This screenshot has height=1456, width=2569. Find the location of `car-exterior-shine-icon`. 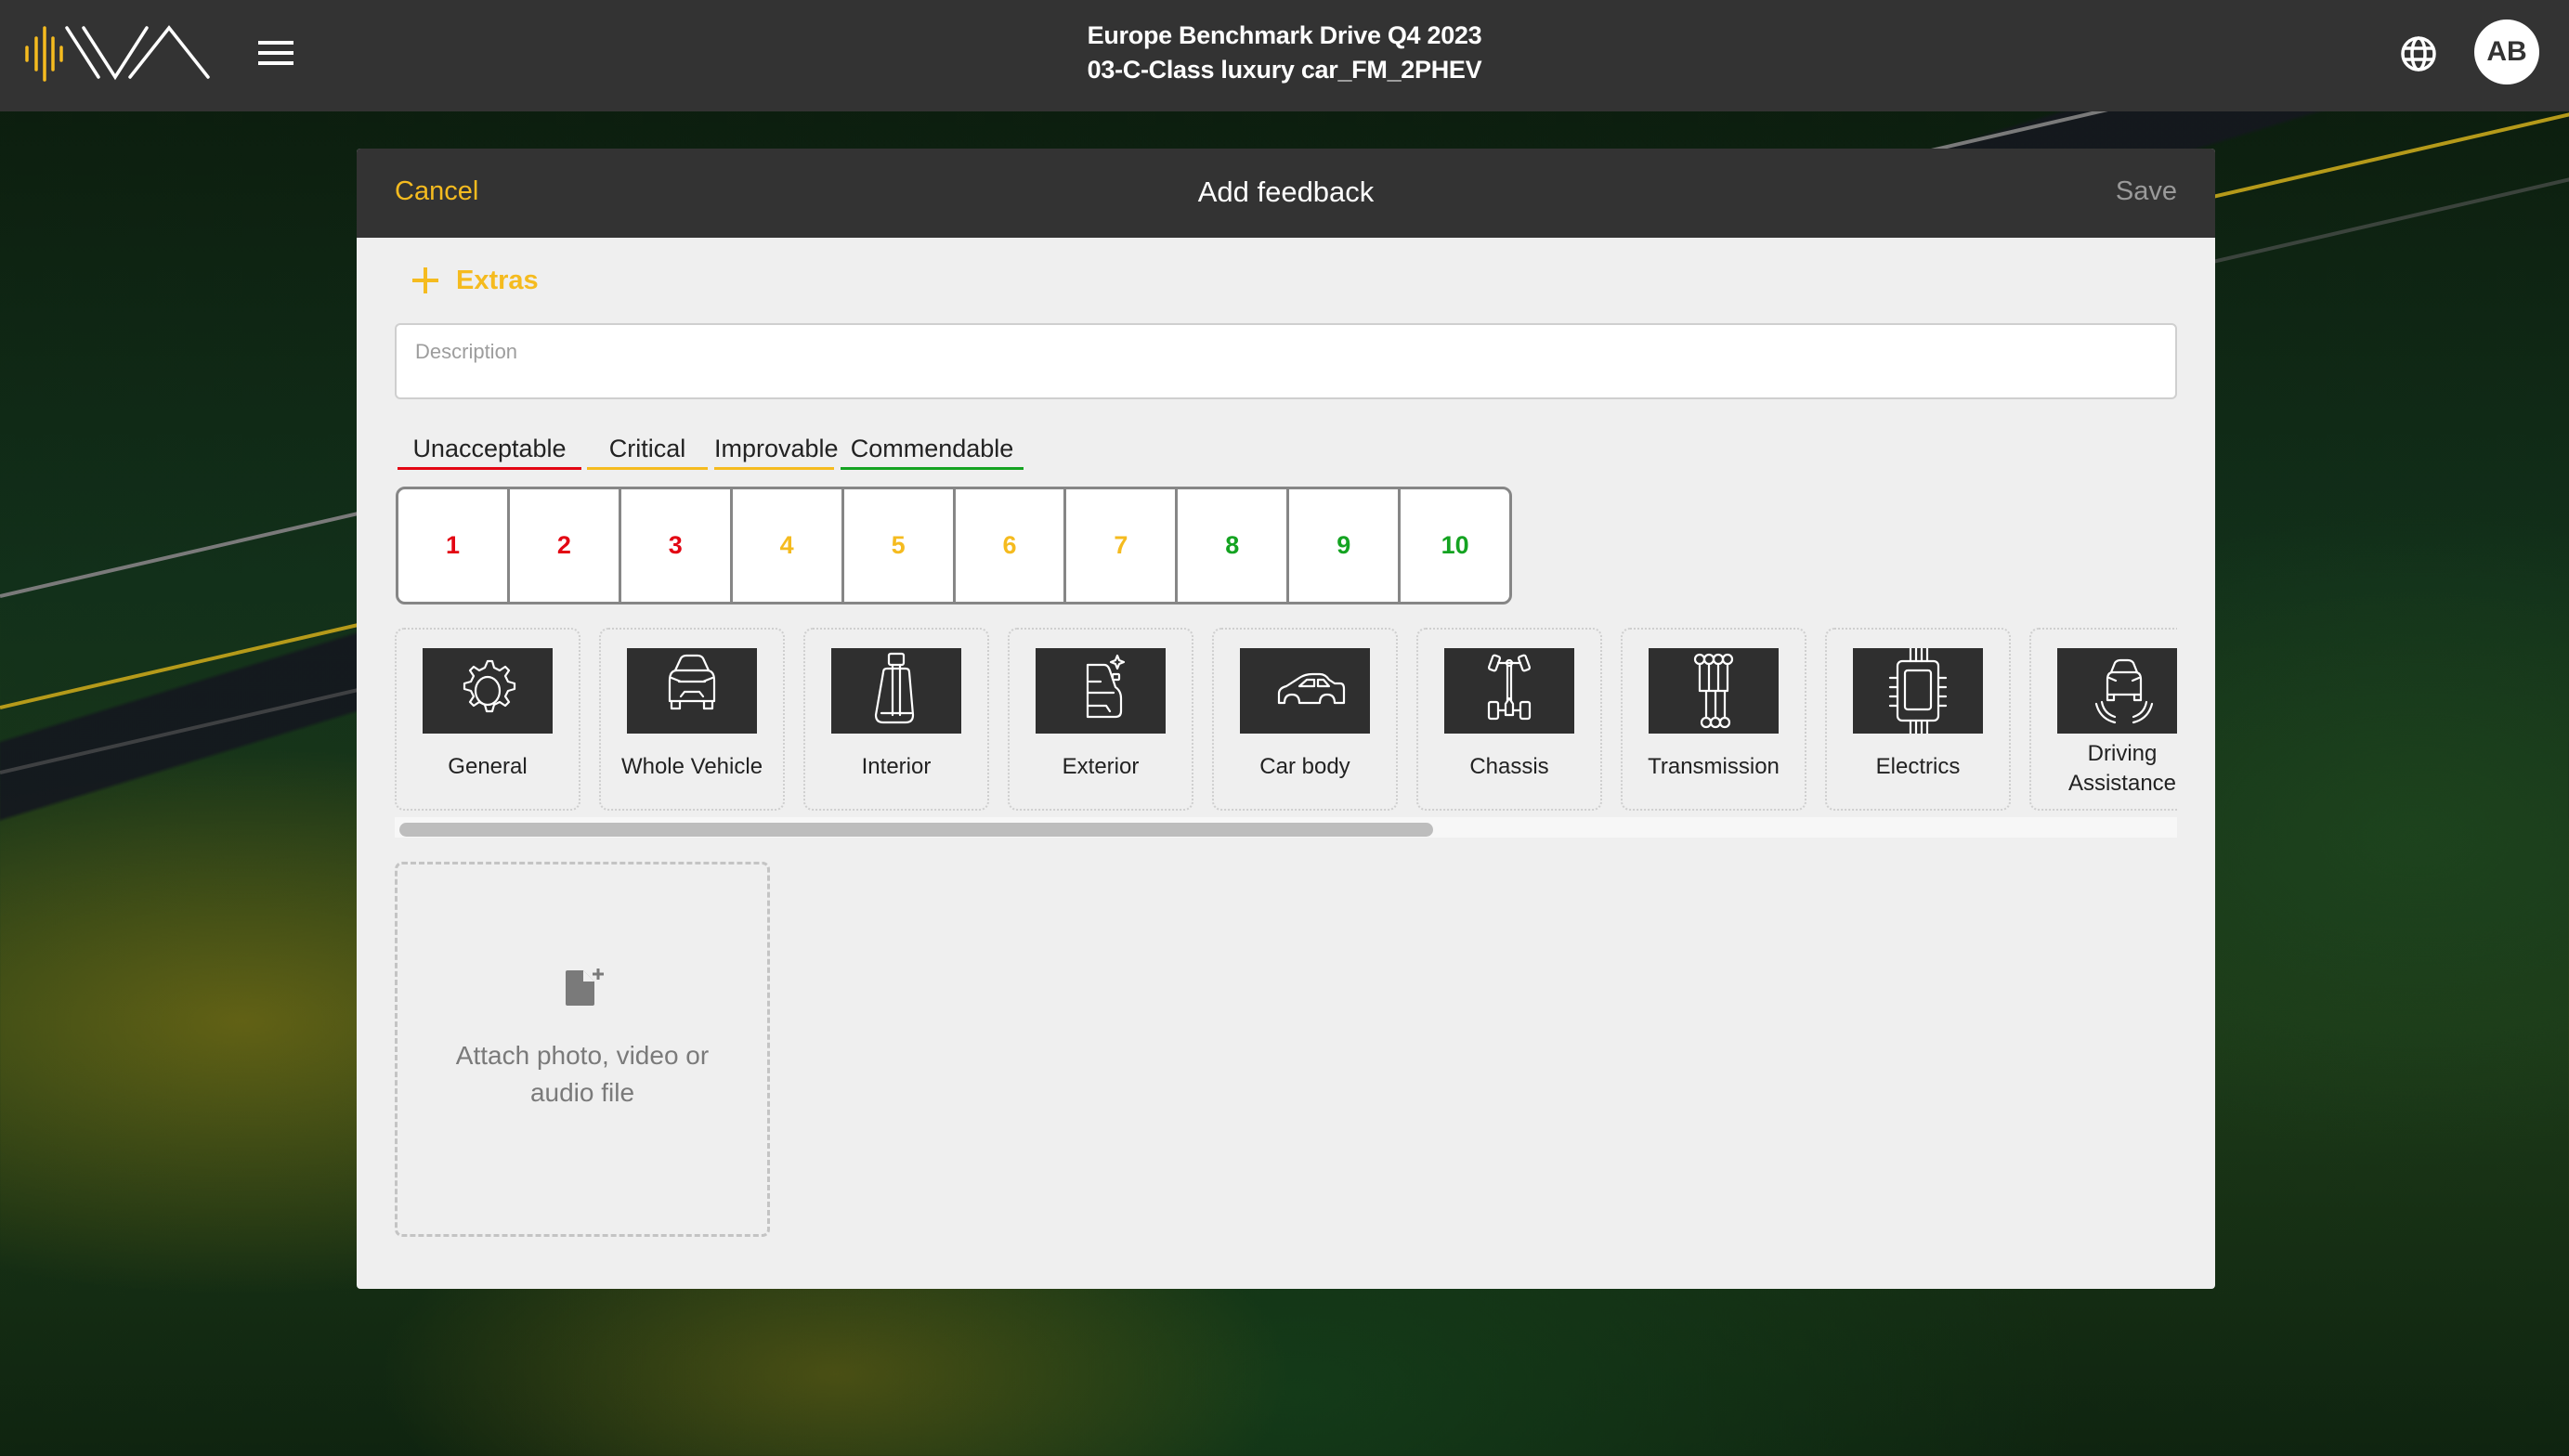

car-exterior-shine-icon is located at coordinates (1101, 691).